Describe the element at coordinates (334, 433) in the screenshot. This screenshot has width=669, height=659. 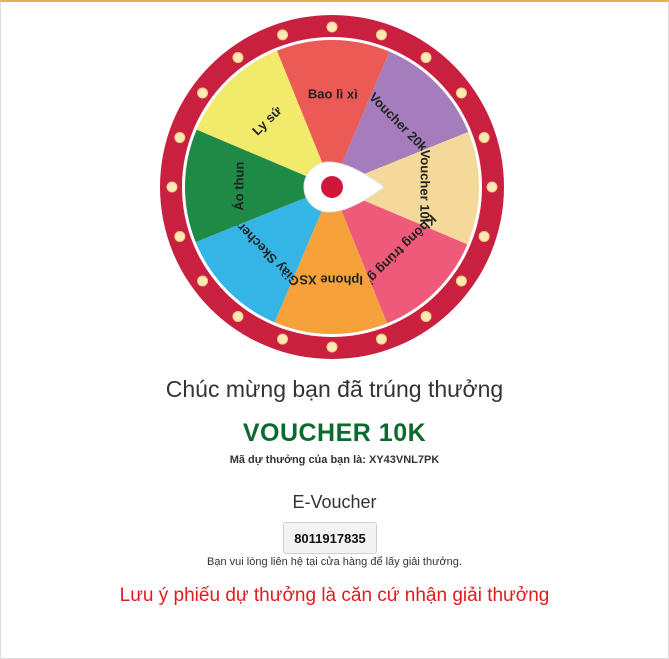
I see `prize-name: VOUCHER 10K` at that location.